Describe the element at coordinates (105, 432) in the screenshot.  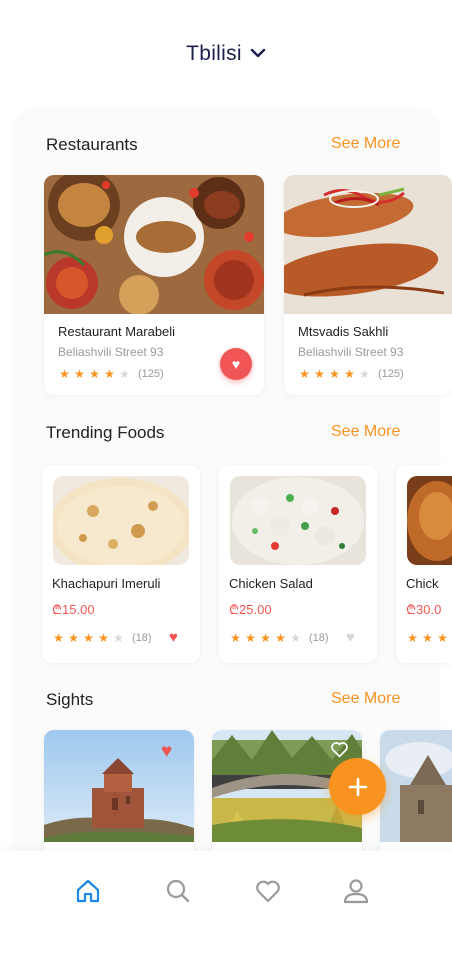
I see `section-title-trending-foods: Trending Foods` at that location.